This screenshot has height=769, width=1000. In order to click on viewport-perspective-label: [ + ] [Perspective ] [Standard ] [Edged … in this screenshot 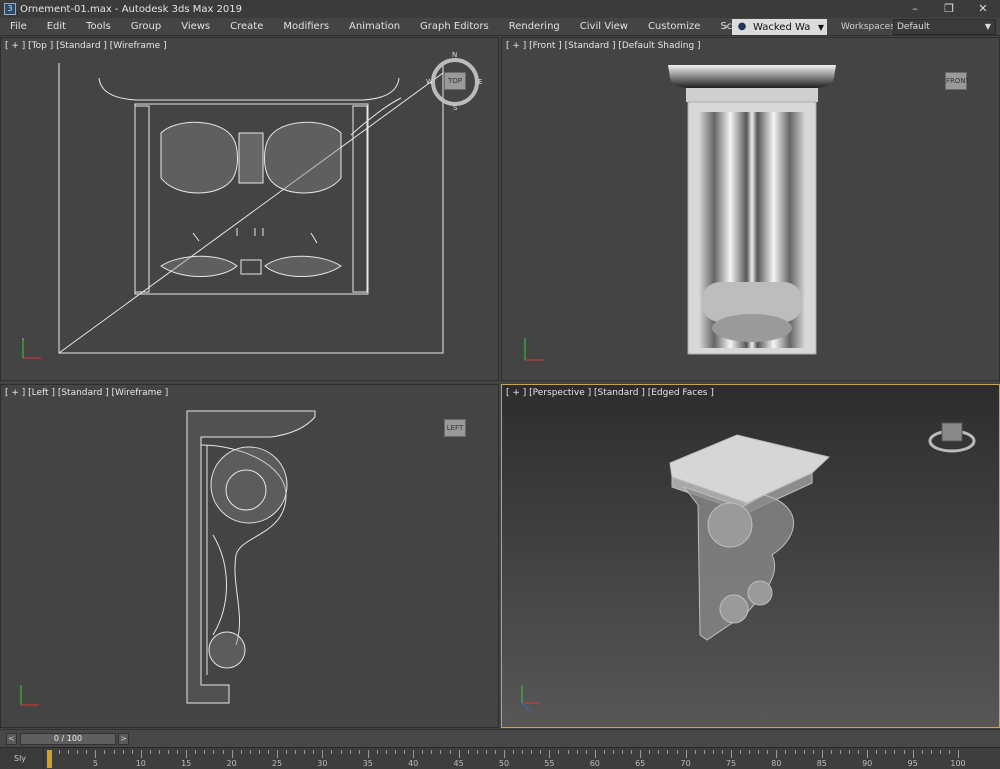, I will do `click(610, 393)`.